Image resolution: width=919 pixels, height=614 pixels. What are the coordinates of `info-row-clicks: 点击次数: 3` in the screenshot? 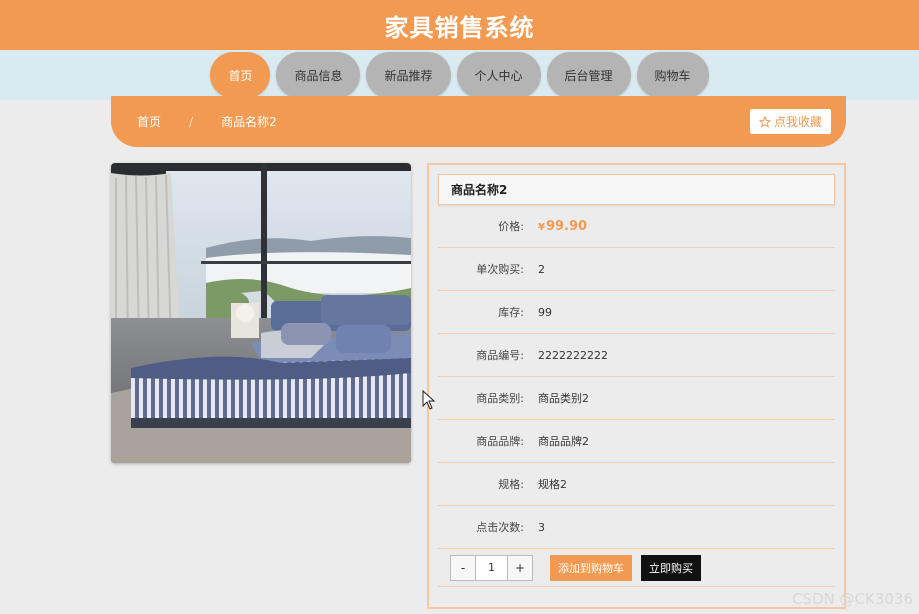 It's located at (636, 527).